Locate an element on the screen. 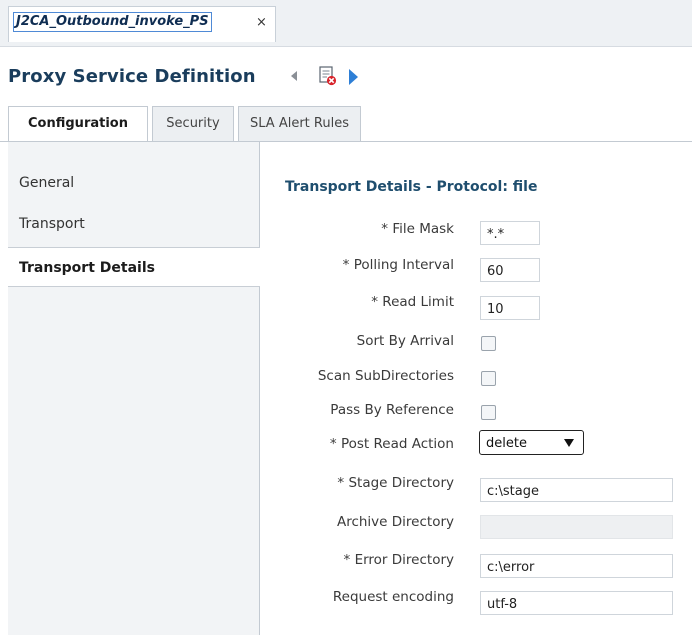 This screenshot has height=635, width=692. polling-interval-input: 60 is located at coordinates (510, 270).